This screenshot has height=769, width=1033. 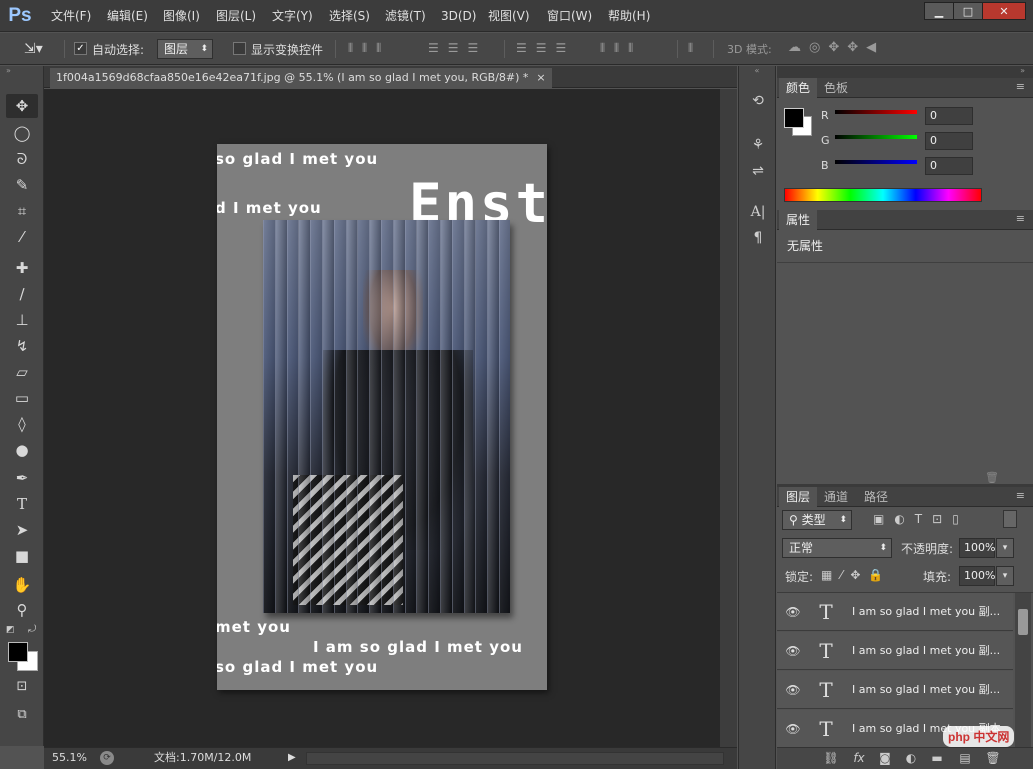 What do you see at coordinates (993, 758) in the screenshot?
I see `delete-layer-icon: 🗑` at bounding box center [993, 758].